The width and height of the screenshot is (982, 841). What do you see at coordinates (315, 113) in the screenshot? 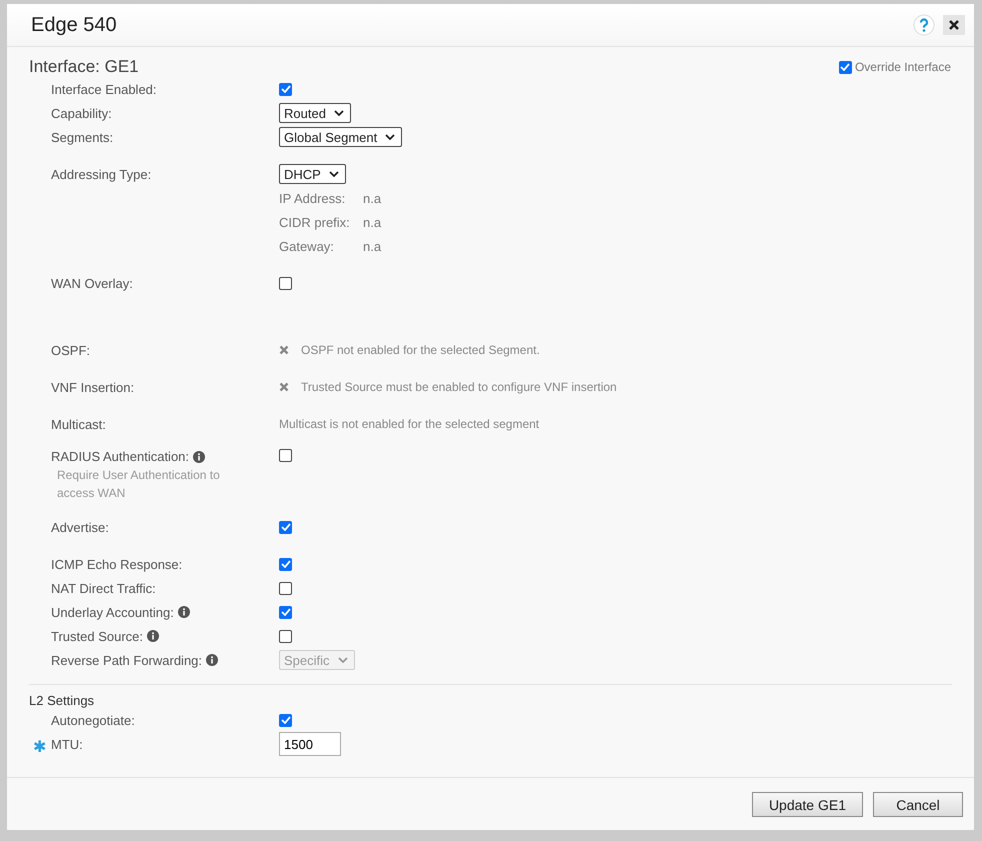
I see `dropdown: Routed` at bounding box center [315, 113].